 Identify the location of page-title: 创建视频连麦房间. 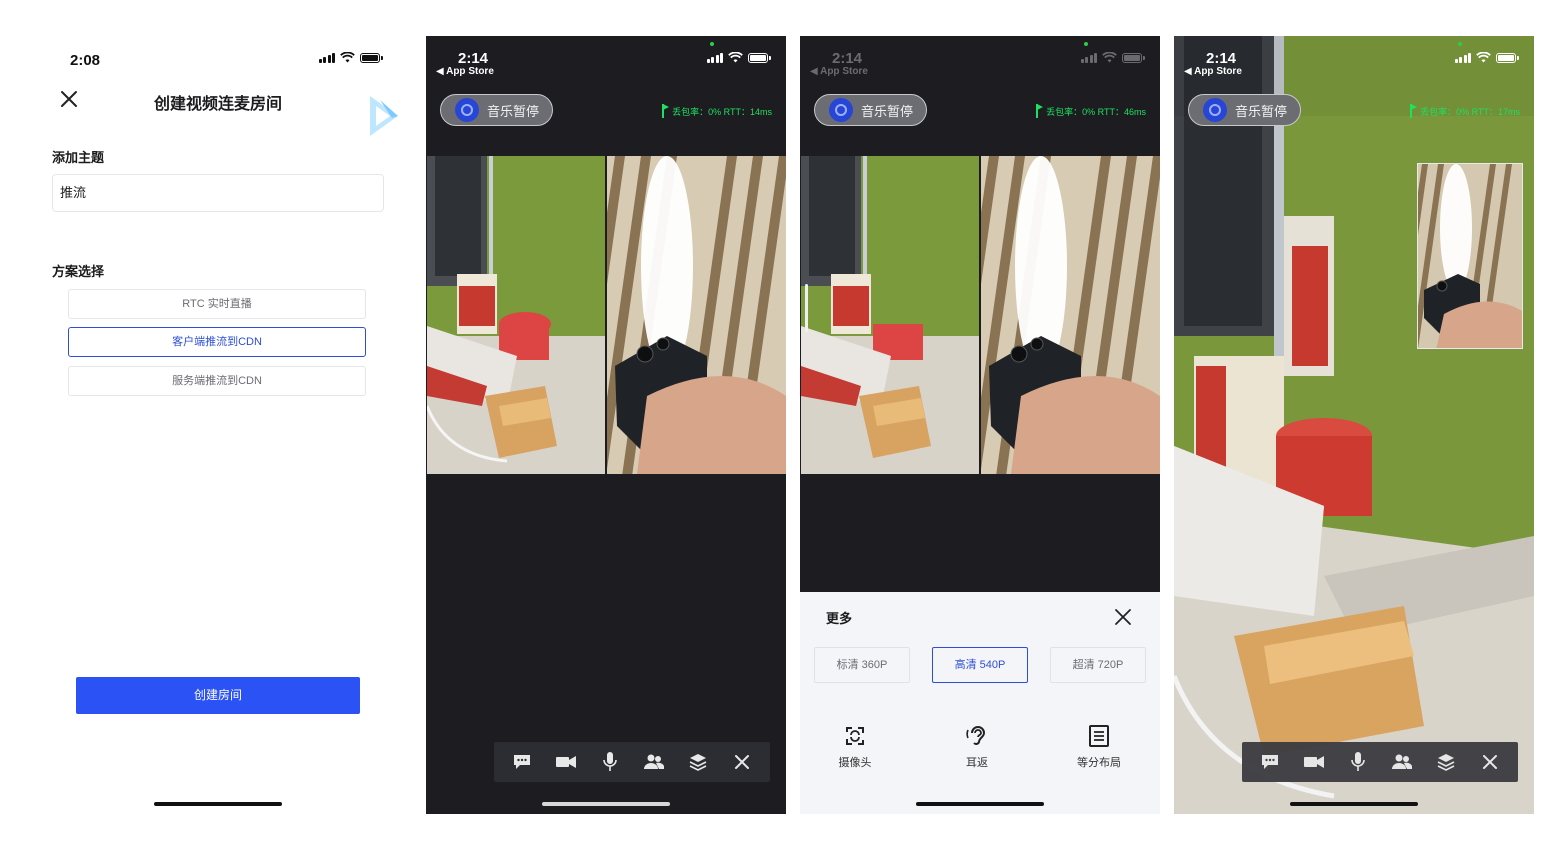
(217, 104).